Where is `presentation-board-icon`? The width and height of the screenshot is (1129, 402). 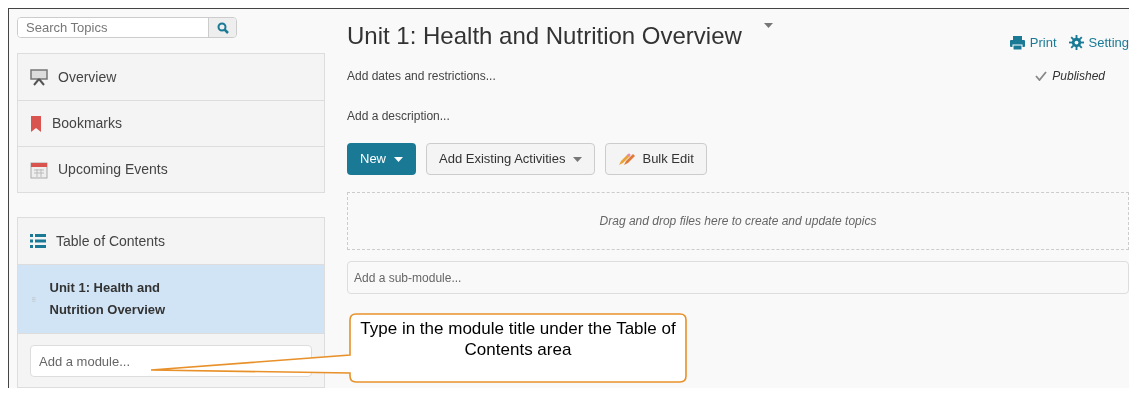
presentation-board-icon is located at coordinates (39, 77).